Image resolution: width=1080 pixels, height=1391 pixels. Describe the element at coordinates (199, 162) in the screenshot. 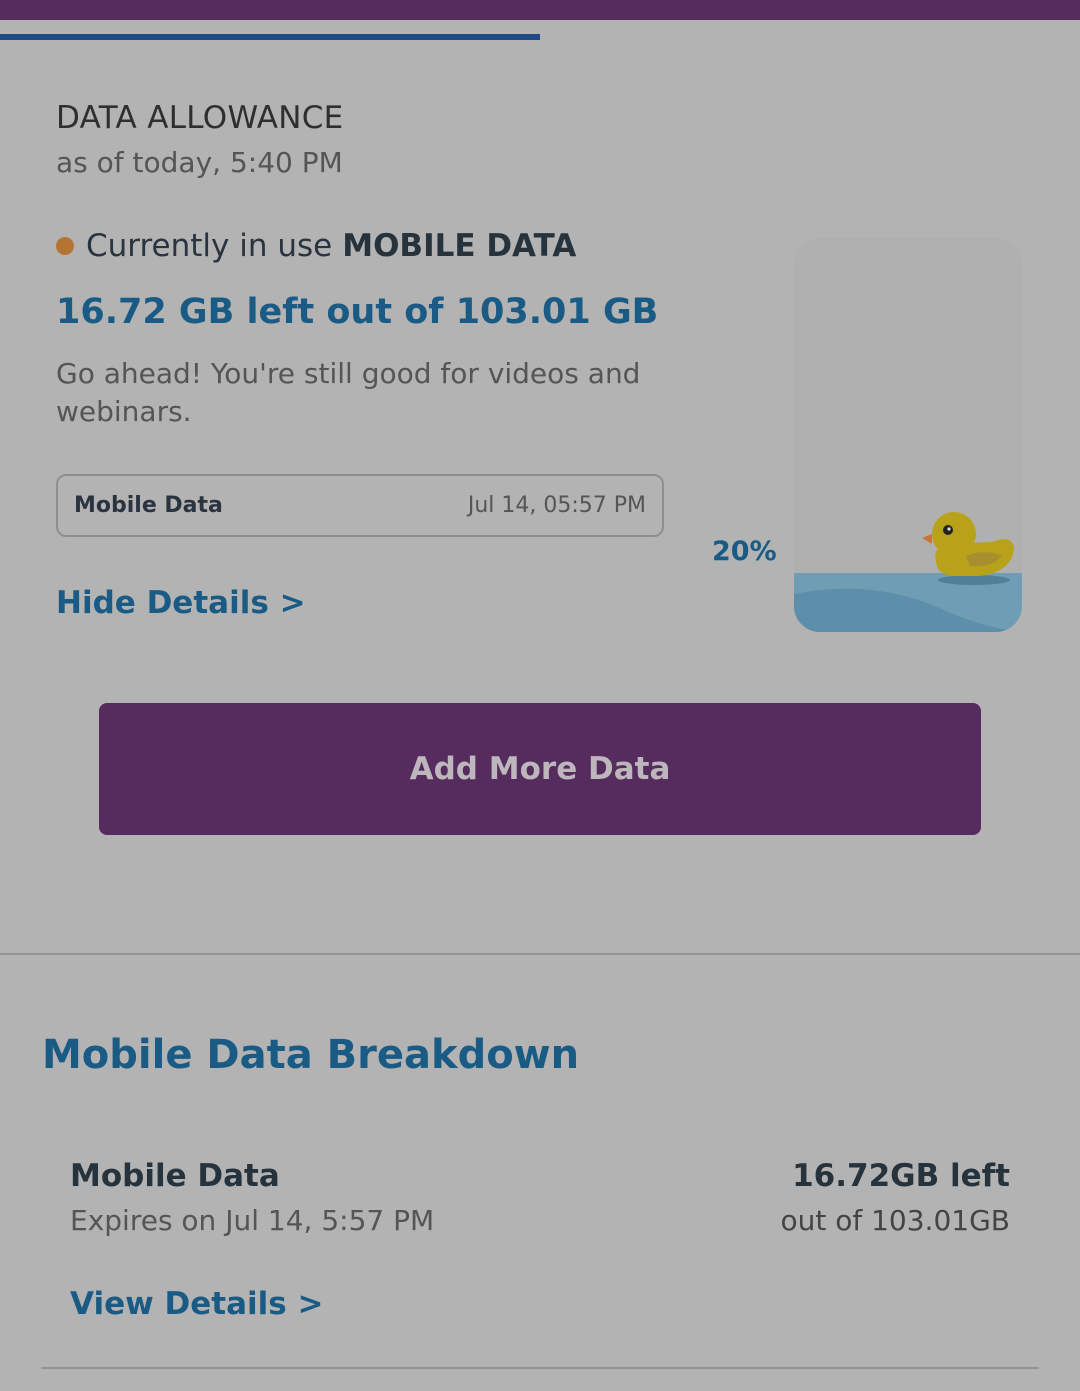

I see `as-of-timestamp: as of today, 5:40 PM` at that location.